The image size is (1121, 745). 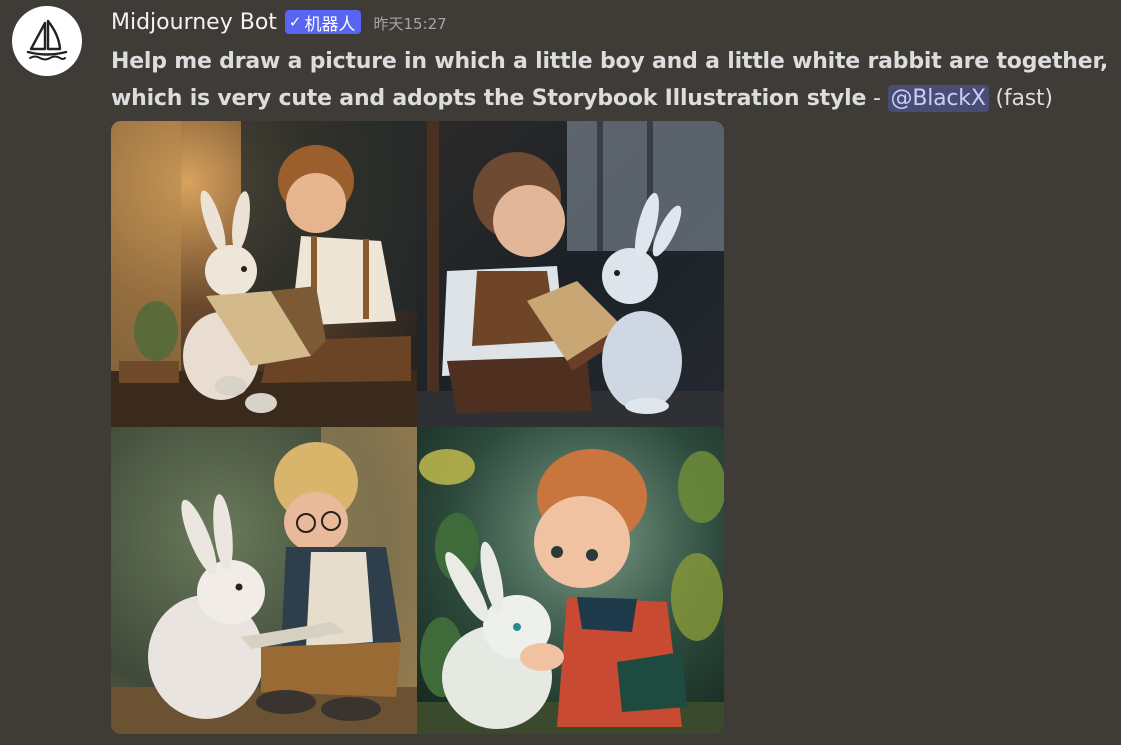 I want to click on message-header: Midjourney Bot ✓ 机器人 昨天15:27, so click(x=279, y=22).